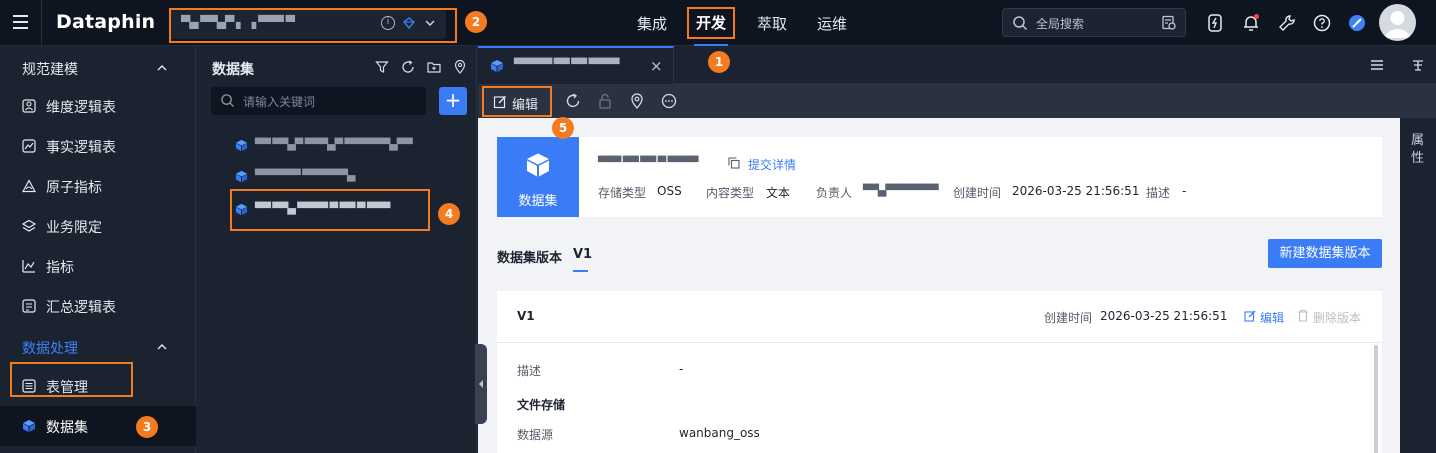  What do you see at coordinates (74, 188) in the screenshot?
I see `sidebar-item-label: 原子指标` at bounding box center [74, 188].